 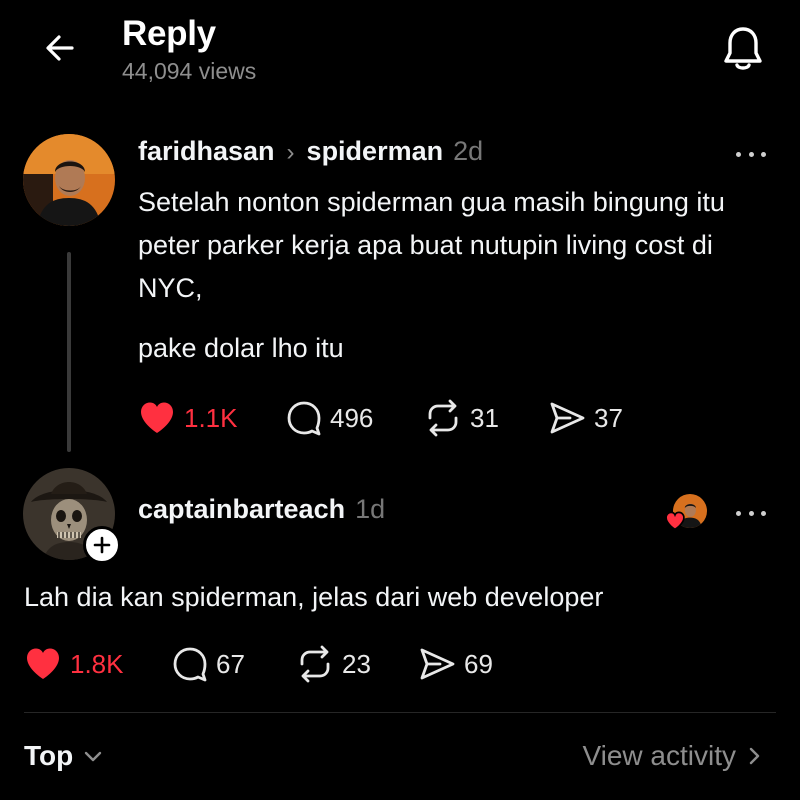 I want to click on notification-bell-icon, so click(x=743, y=48).